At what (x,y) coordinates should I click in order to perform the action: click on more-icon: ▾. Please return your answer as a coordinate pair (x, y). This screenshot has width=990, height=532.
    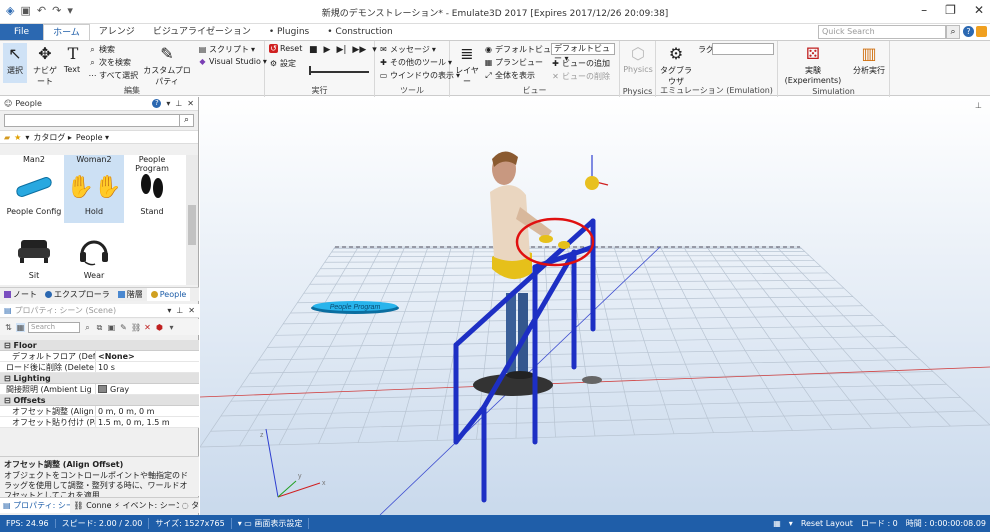
    Looking at the image, I should click on (171, 327).